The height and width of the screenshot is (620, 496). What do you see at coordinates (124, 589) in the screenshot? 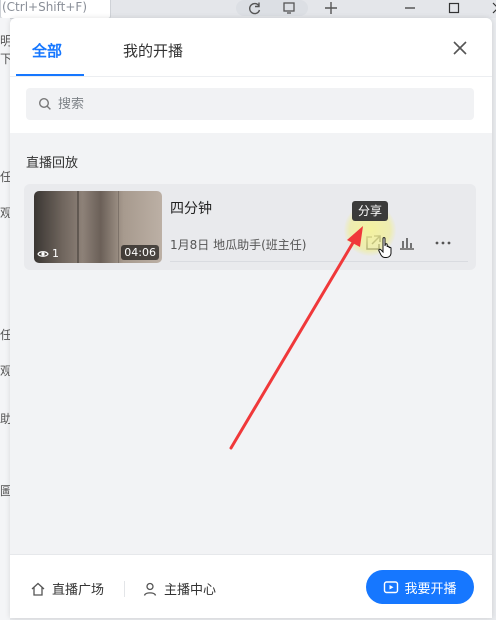
I see `footer-separator` at bounding box center [124, 589].